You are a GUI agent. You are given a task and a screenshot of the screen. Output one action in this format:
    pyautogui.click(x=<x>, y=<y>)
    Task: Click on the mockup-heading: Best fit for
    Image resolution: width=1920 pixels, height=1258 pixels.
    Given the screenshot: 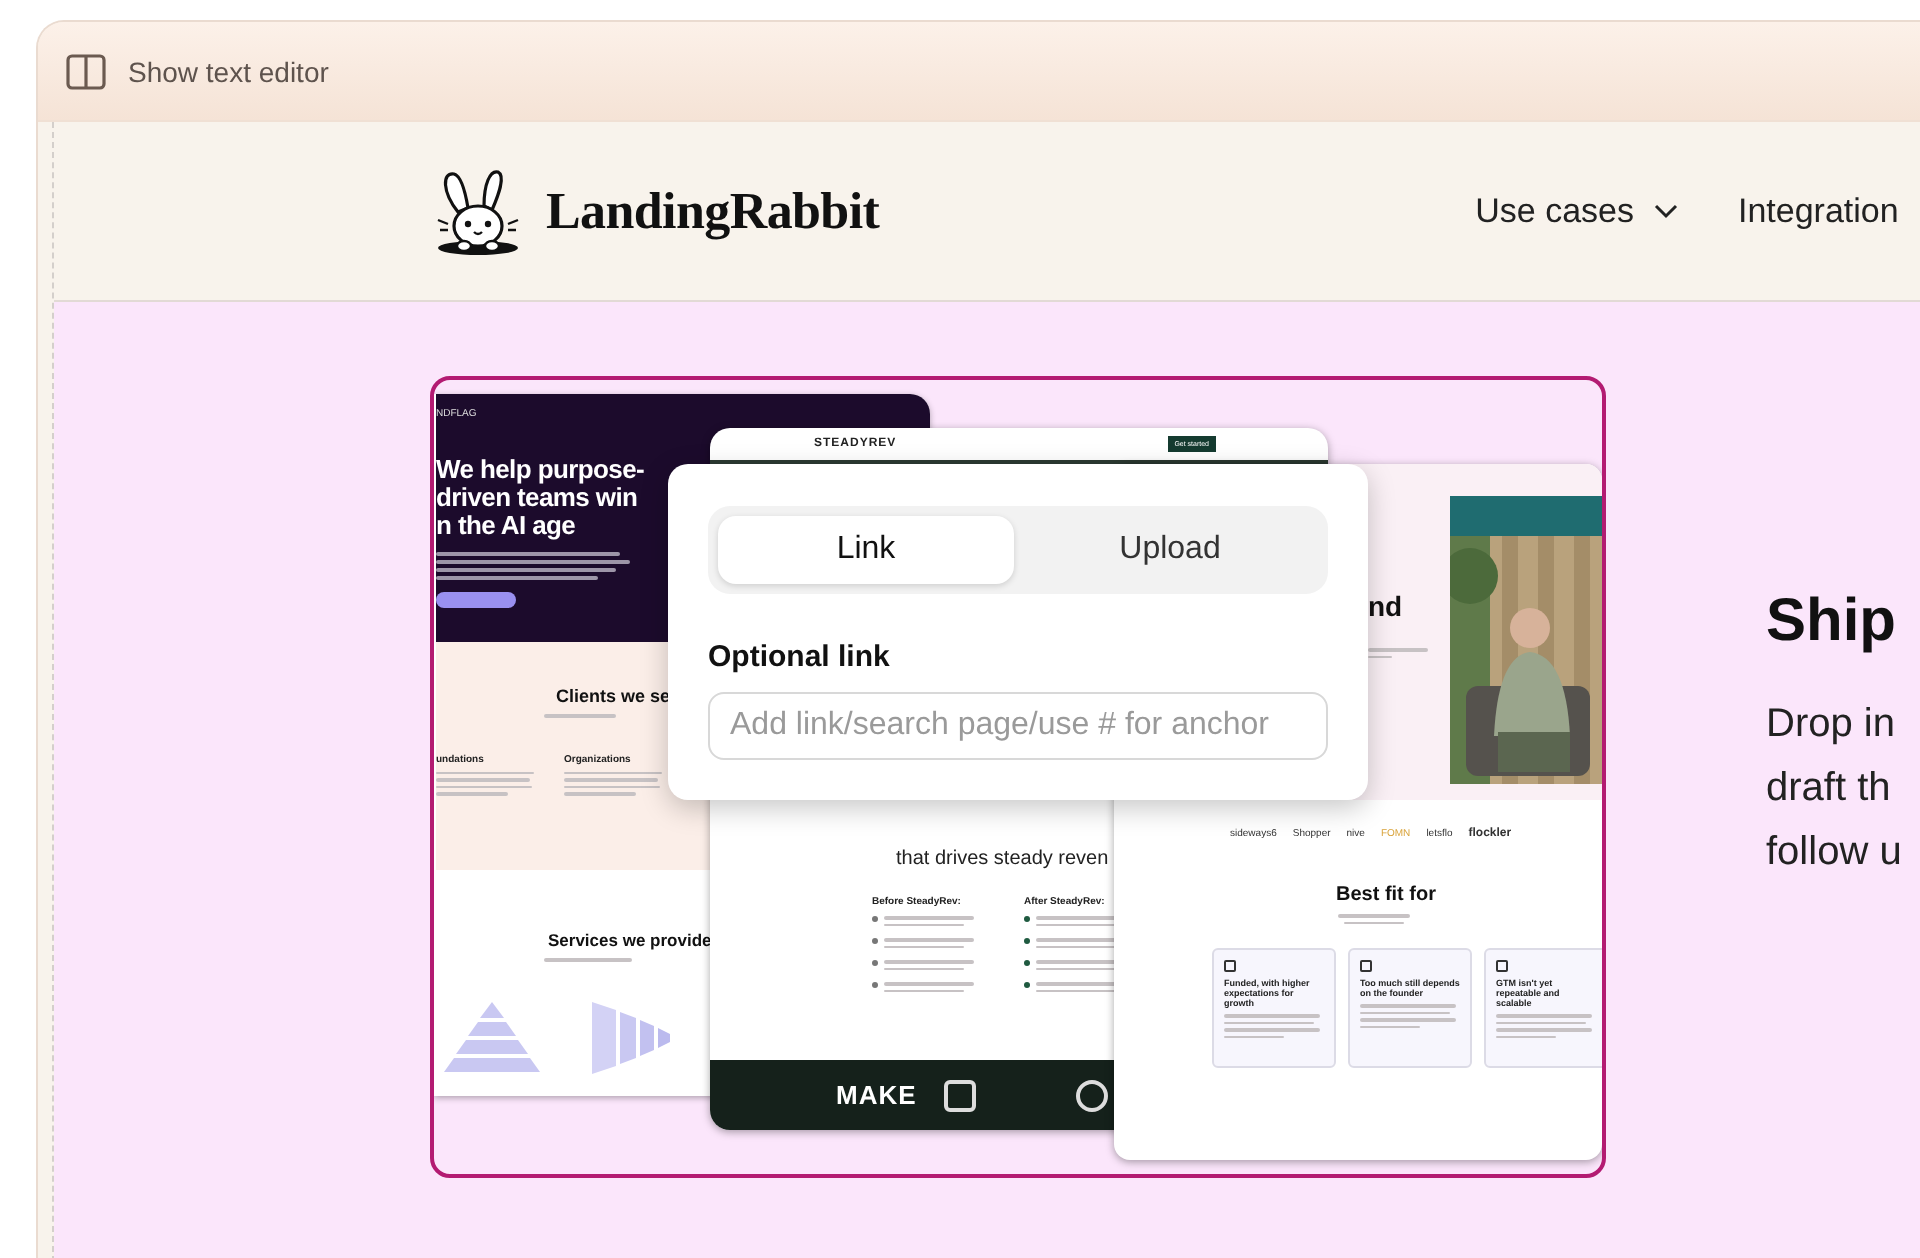 What is the action you would take?
    pyautogui.click(x=1386, y=895)
    